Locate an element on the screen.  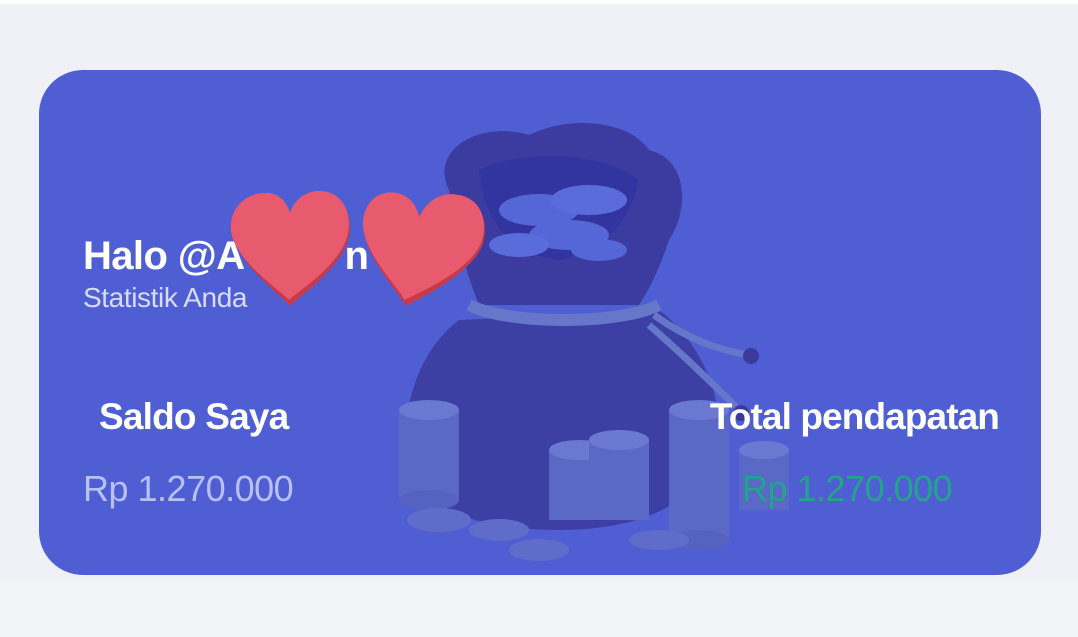
total-income-value: Rp 1.270.000 is located at coordinates (847, 488).